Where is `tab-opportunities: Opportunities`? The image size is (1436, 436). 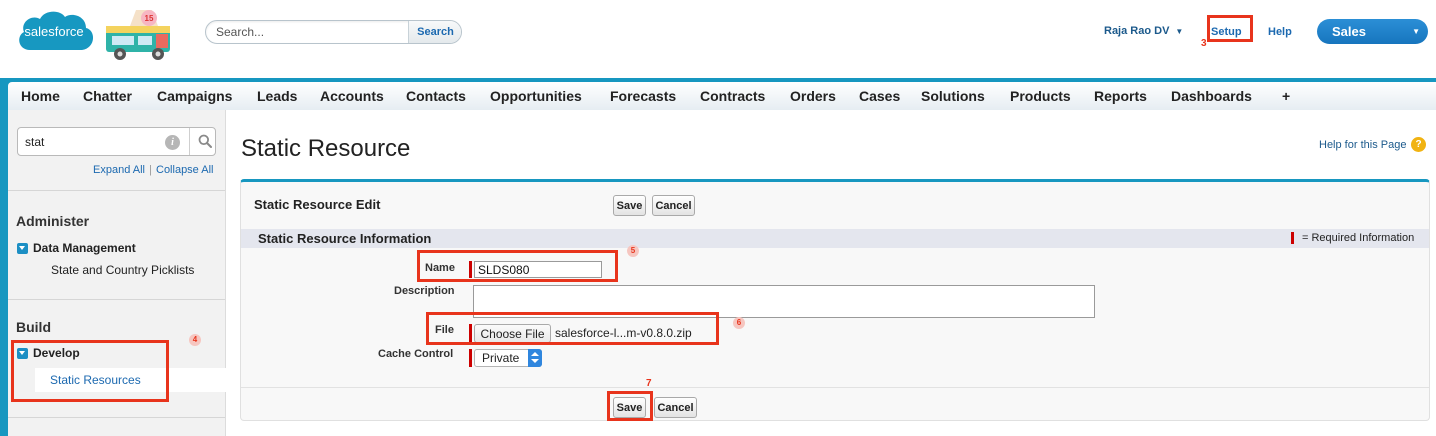
tab-opportunities: Opportunities is located at coordinates (536, 96).